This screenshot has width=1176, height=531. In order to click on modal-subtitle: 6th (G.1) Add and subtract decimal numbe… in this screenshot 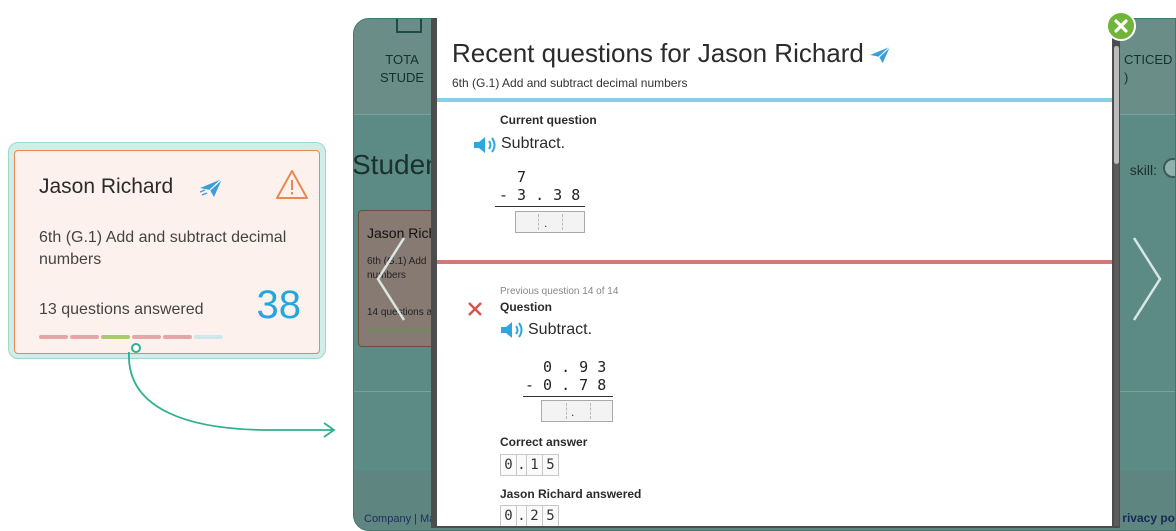, I will do `click(570, 83)`.